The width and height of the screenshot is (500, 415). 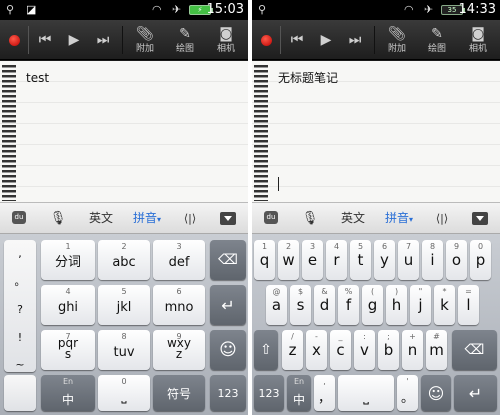 I want to click on symbol-key: 符号, so click(x=179, y=393).